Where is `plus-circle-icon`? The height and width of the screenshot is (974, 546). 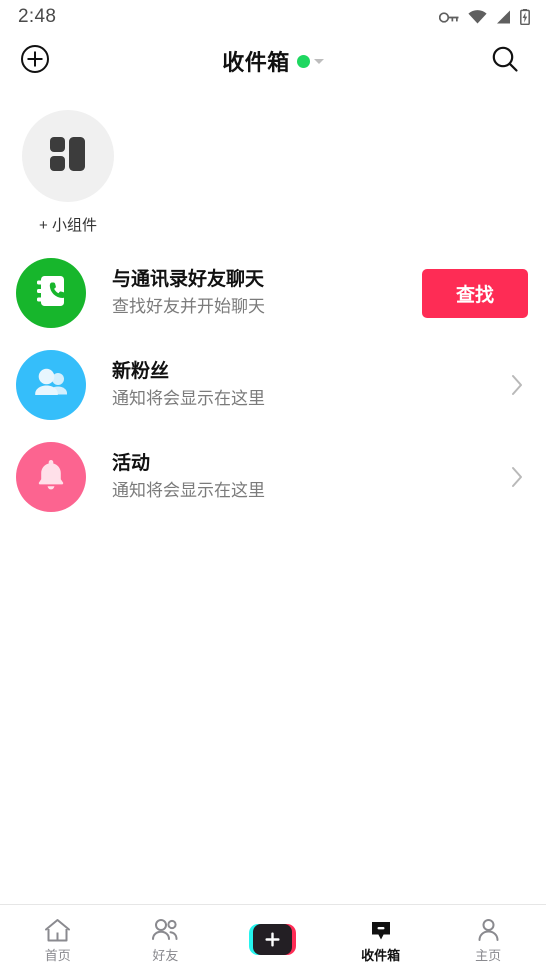
plus-circle-icon is located at coordinates (35, 61).